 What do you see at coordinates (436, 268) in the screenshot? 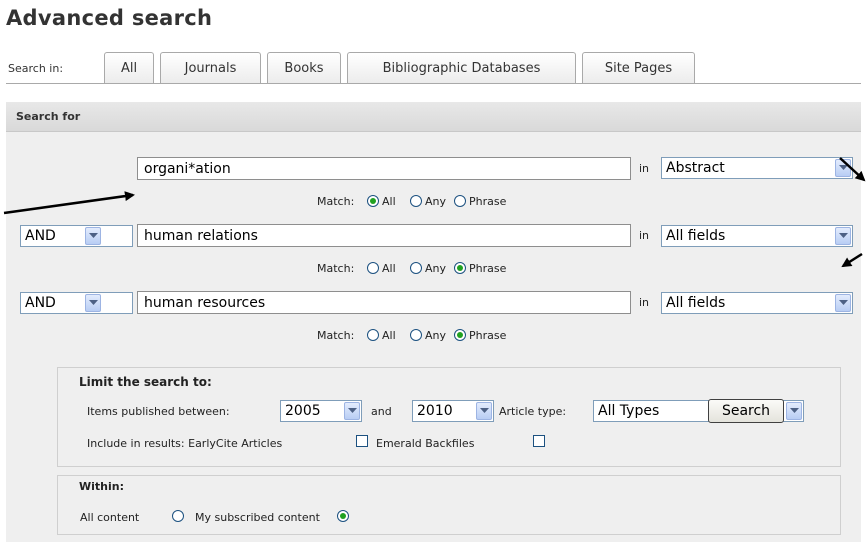
I see `match-2-any-label: Any` at bounding box center [436, 268].